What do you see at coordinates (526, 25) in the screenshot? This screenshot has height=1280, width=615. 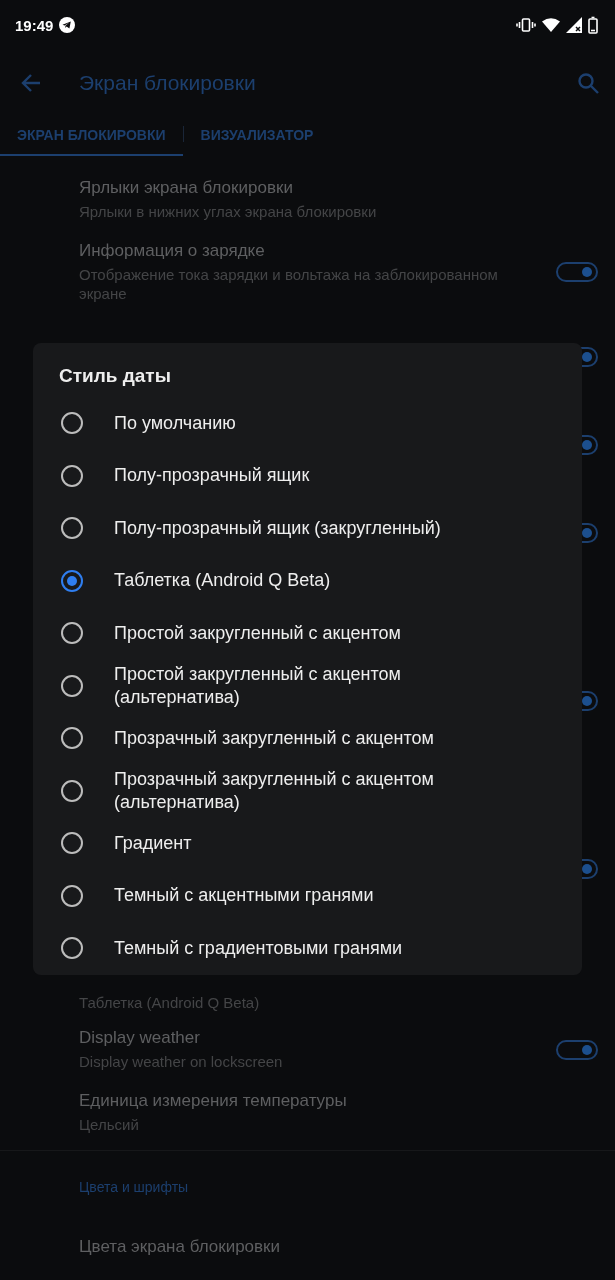 I see `vibrate-icon` at bounding box center [526, 25].